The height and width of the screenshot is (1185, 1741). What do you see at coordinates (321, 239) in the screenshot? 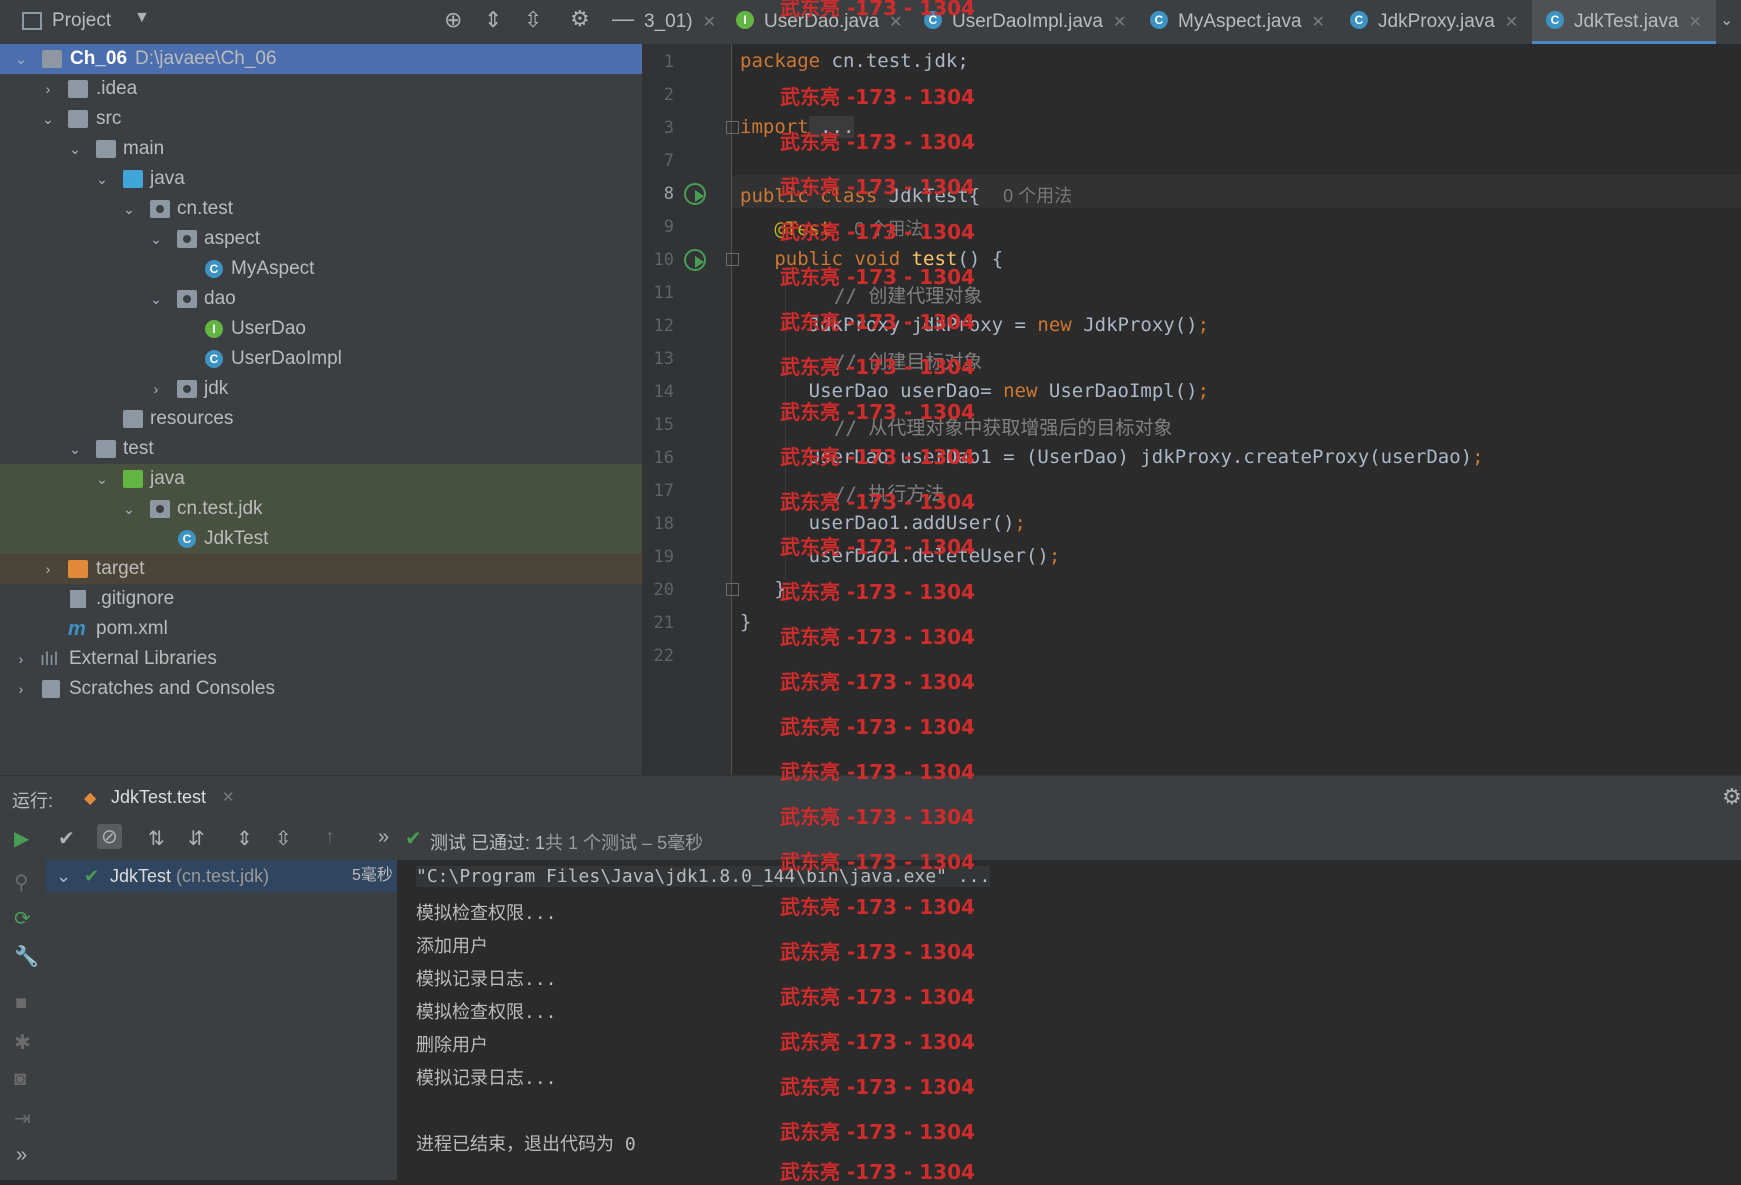
I see `tree-item-aspect: ⌄ aspect` at bounding box center [321, 239].